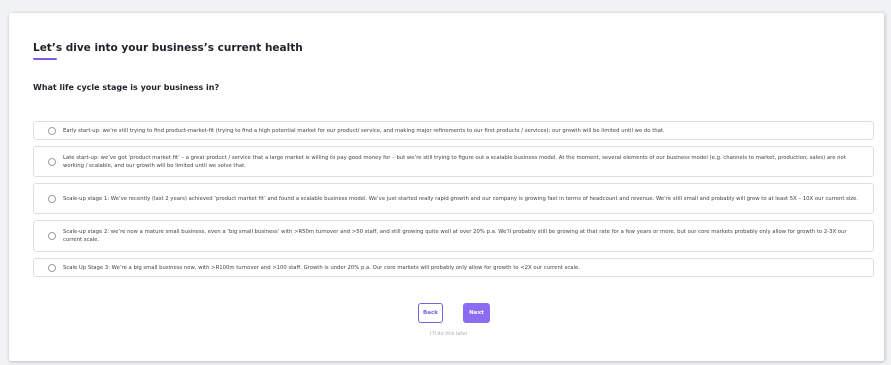 This screenshot has height=365, width=891. I want to click on back-button: Back, so click(430, 313).